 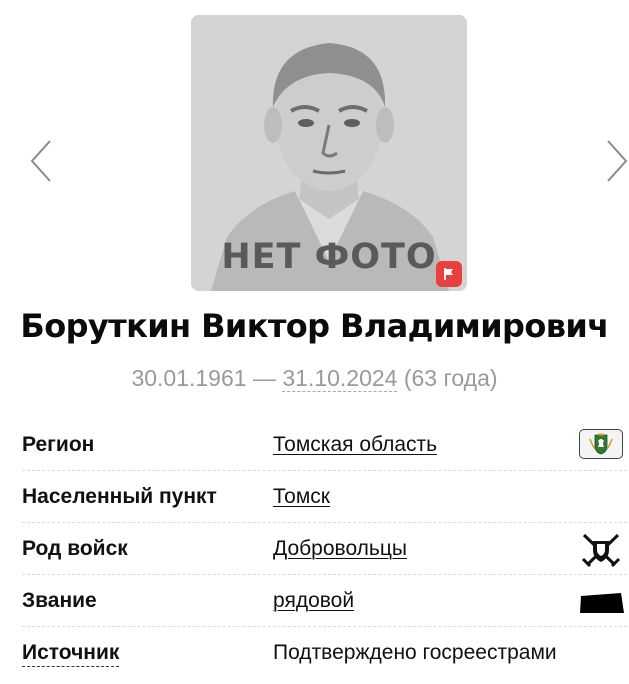 What do you see at coordinates (340, 549) in the screenshot?
I see `troops-link: Добровольцы` at bounding box center [340, 549].